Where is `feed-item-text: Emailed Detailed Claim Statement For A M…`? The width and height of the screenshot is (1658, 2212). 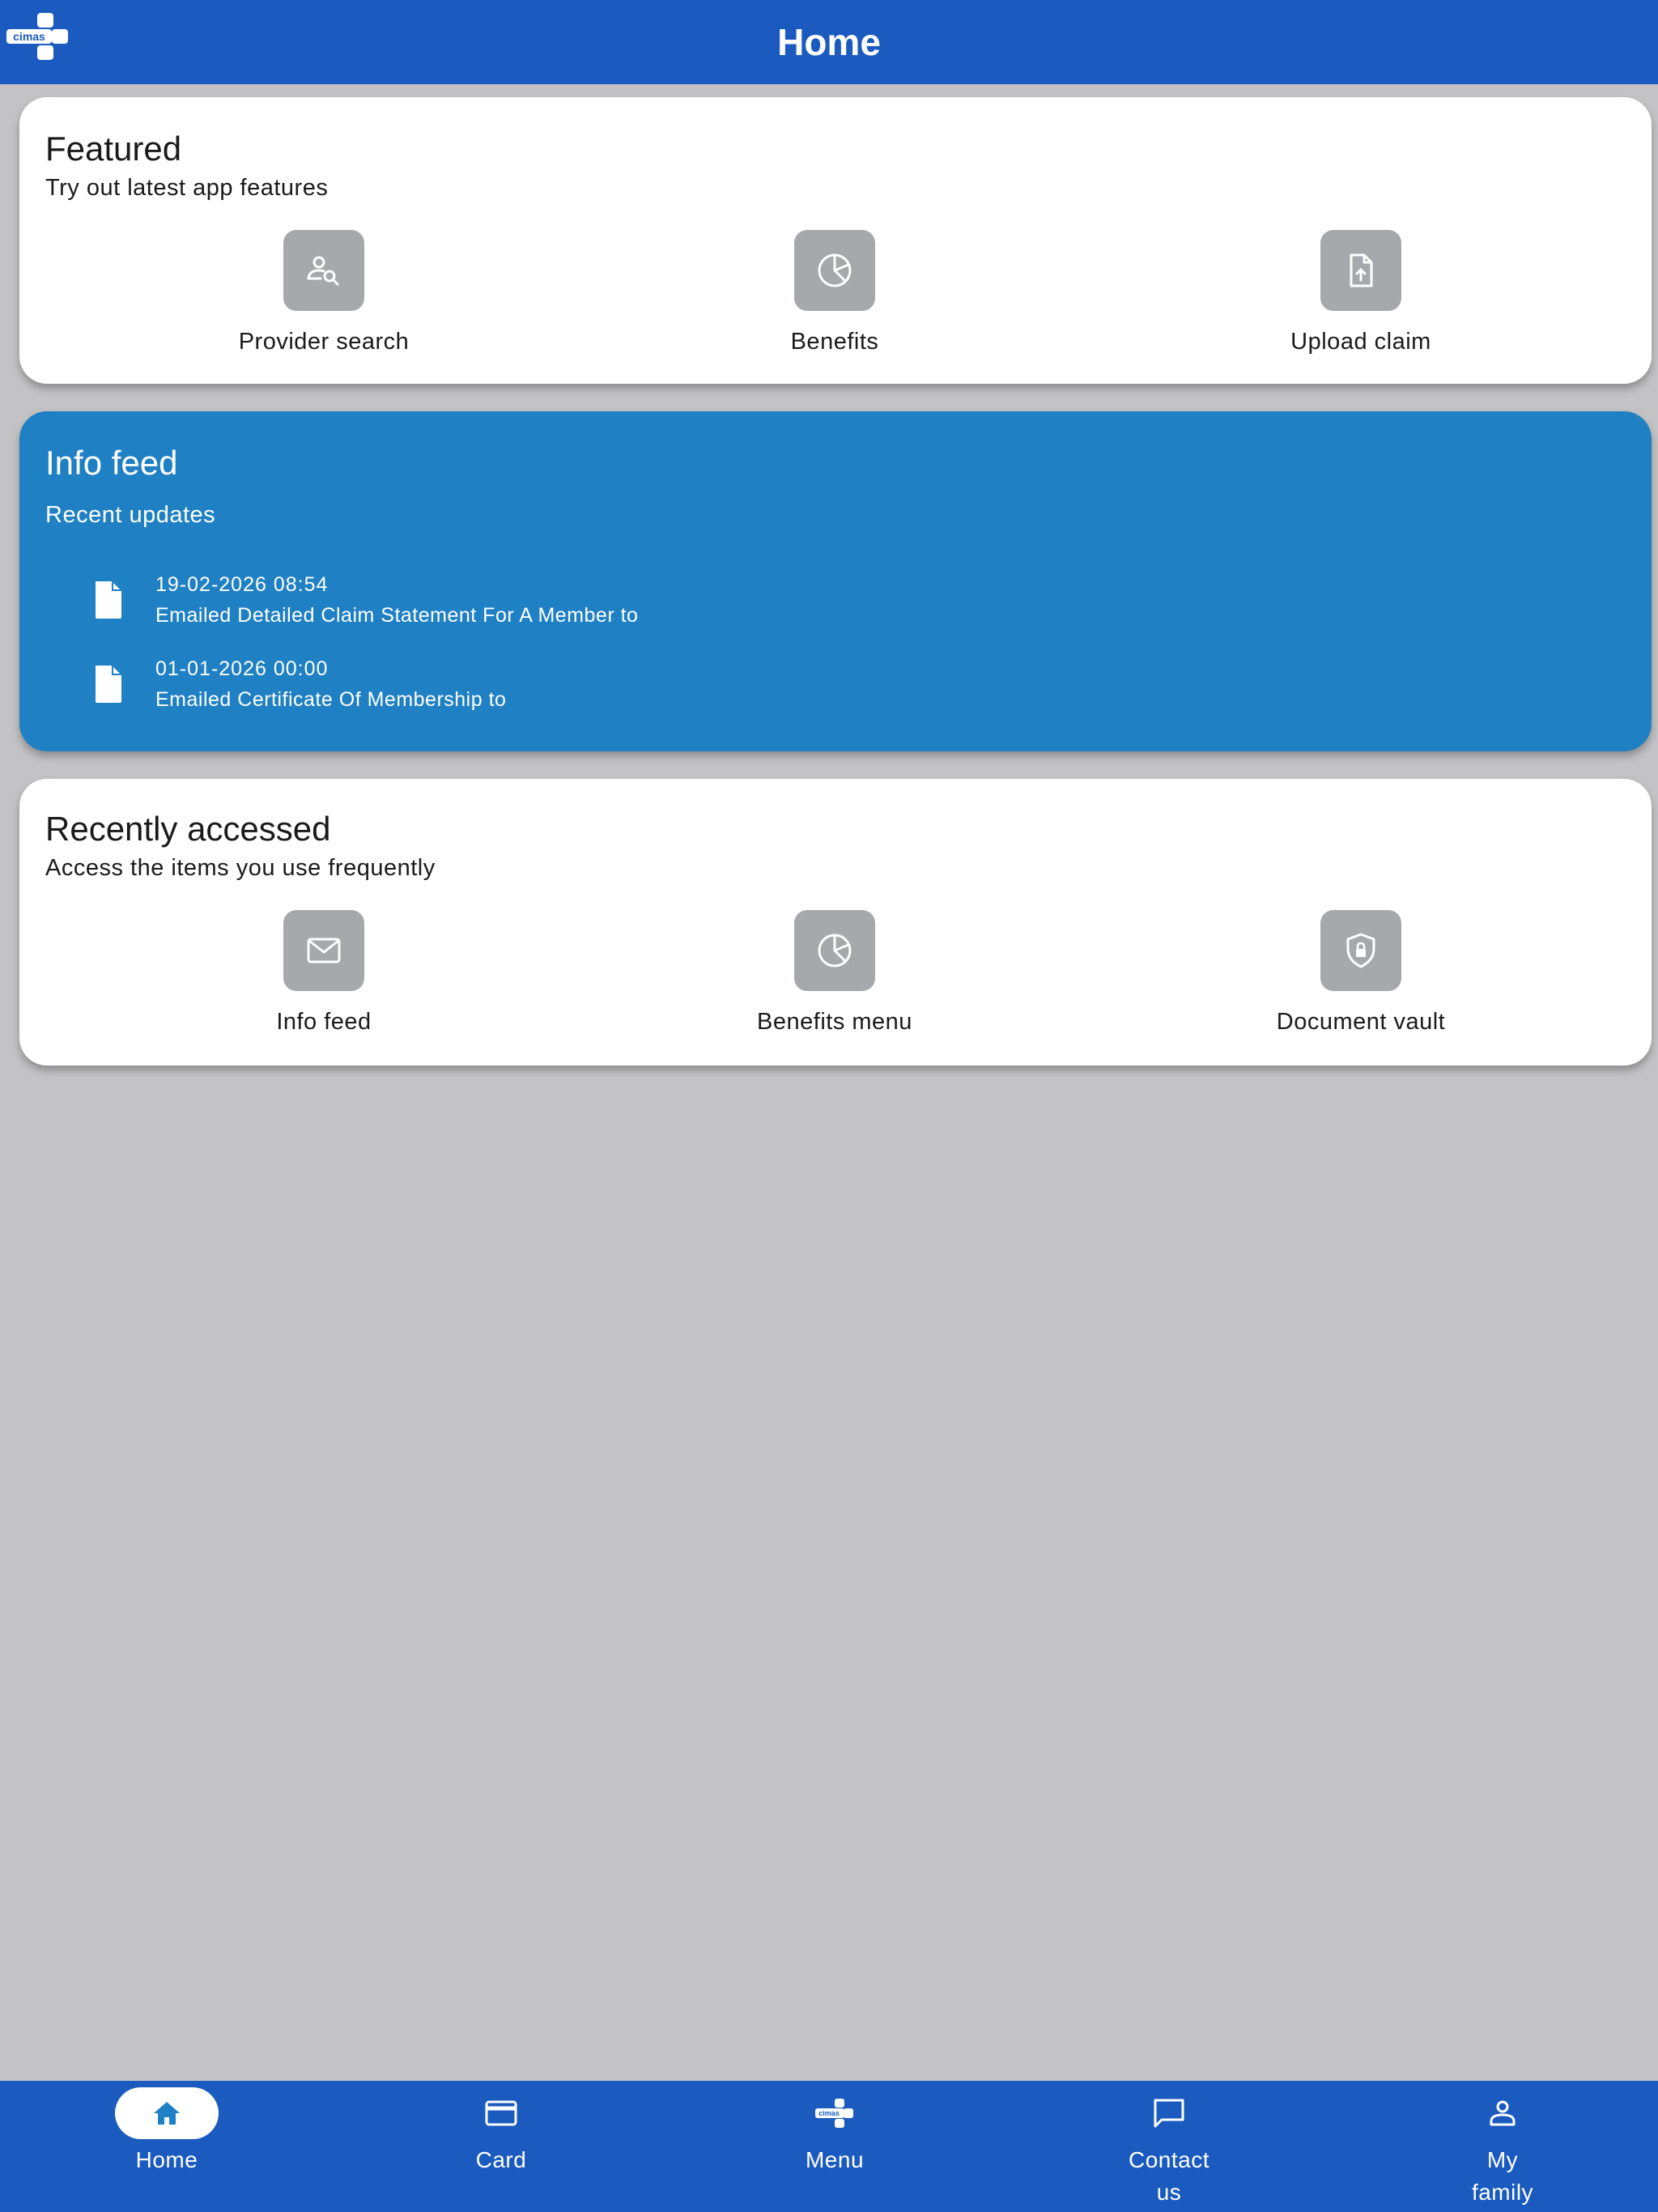
feed-item-text: Emailed Detailed Claim Statement For A M… is located at coordinates (397, 615).